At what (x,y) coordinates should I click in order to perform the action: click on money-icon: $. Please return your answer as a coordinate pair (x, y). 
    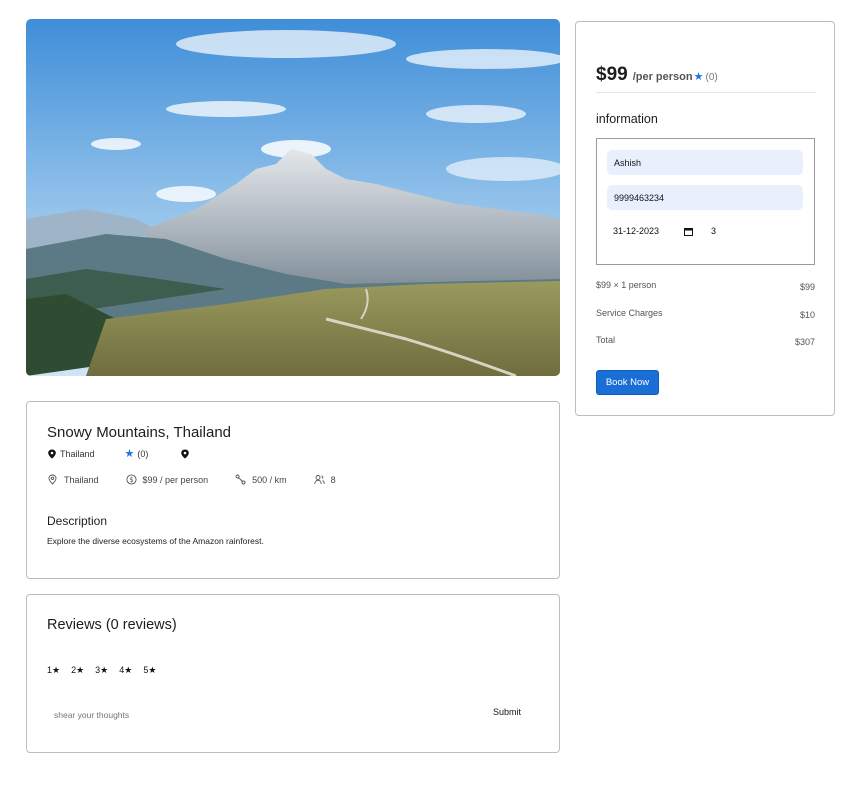
    Looking at the image, I should click on (131, 479).